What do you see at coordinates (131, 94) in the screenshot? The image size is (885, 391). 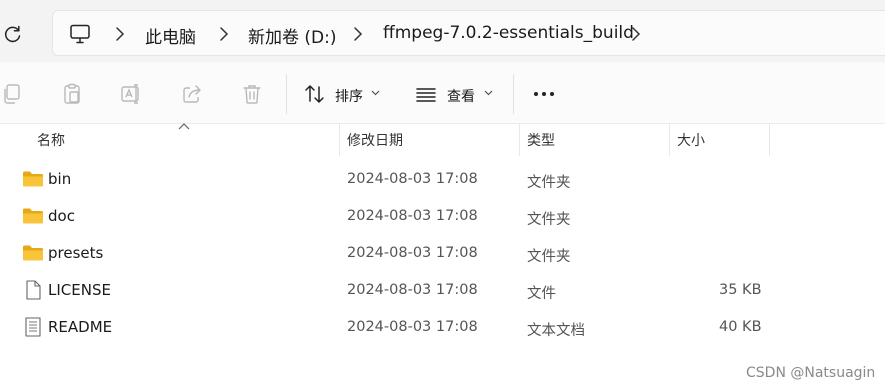 I see `rename-icon` at bounding box center [131, 94].